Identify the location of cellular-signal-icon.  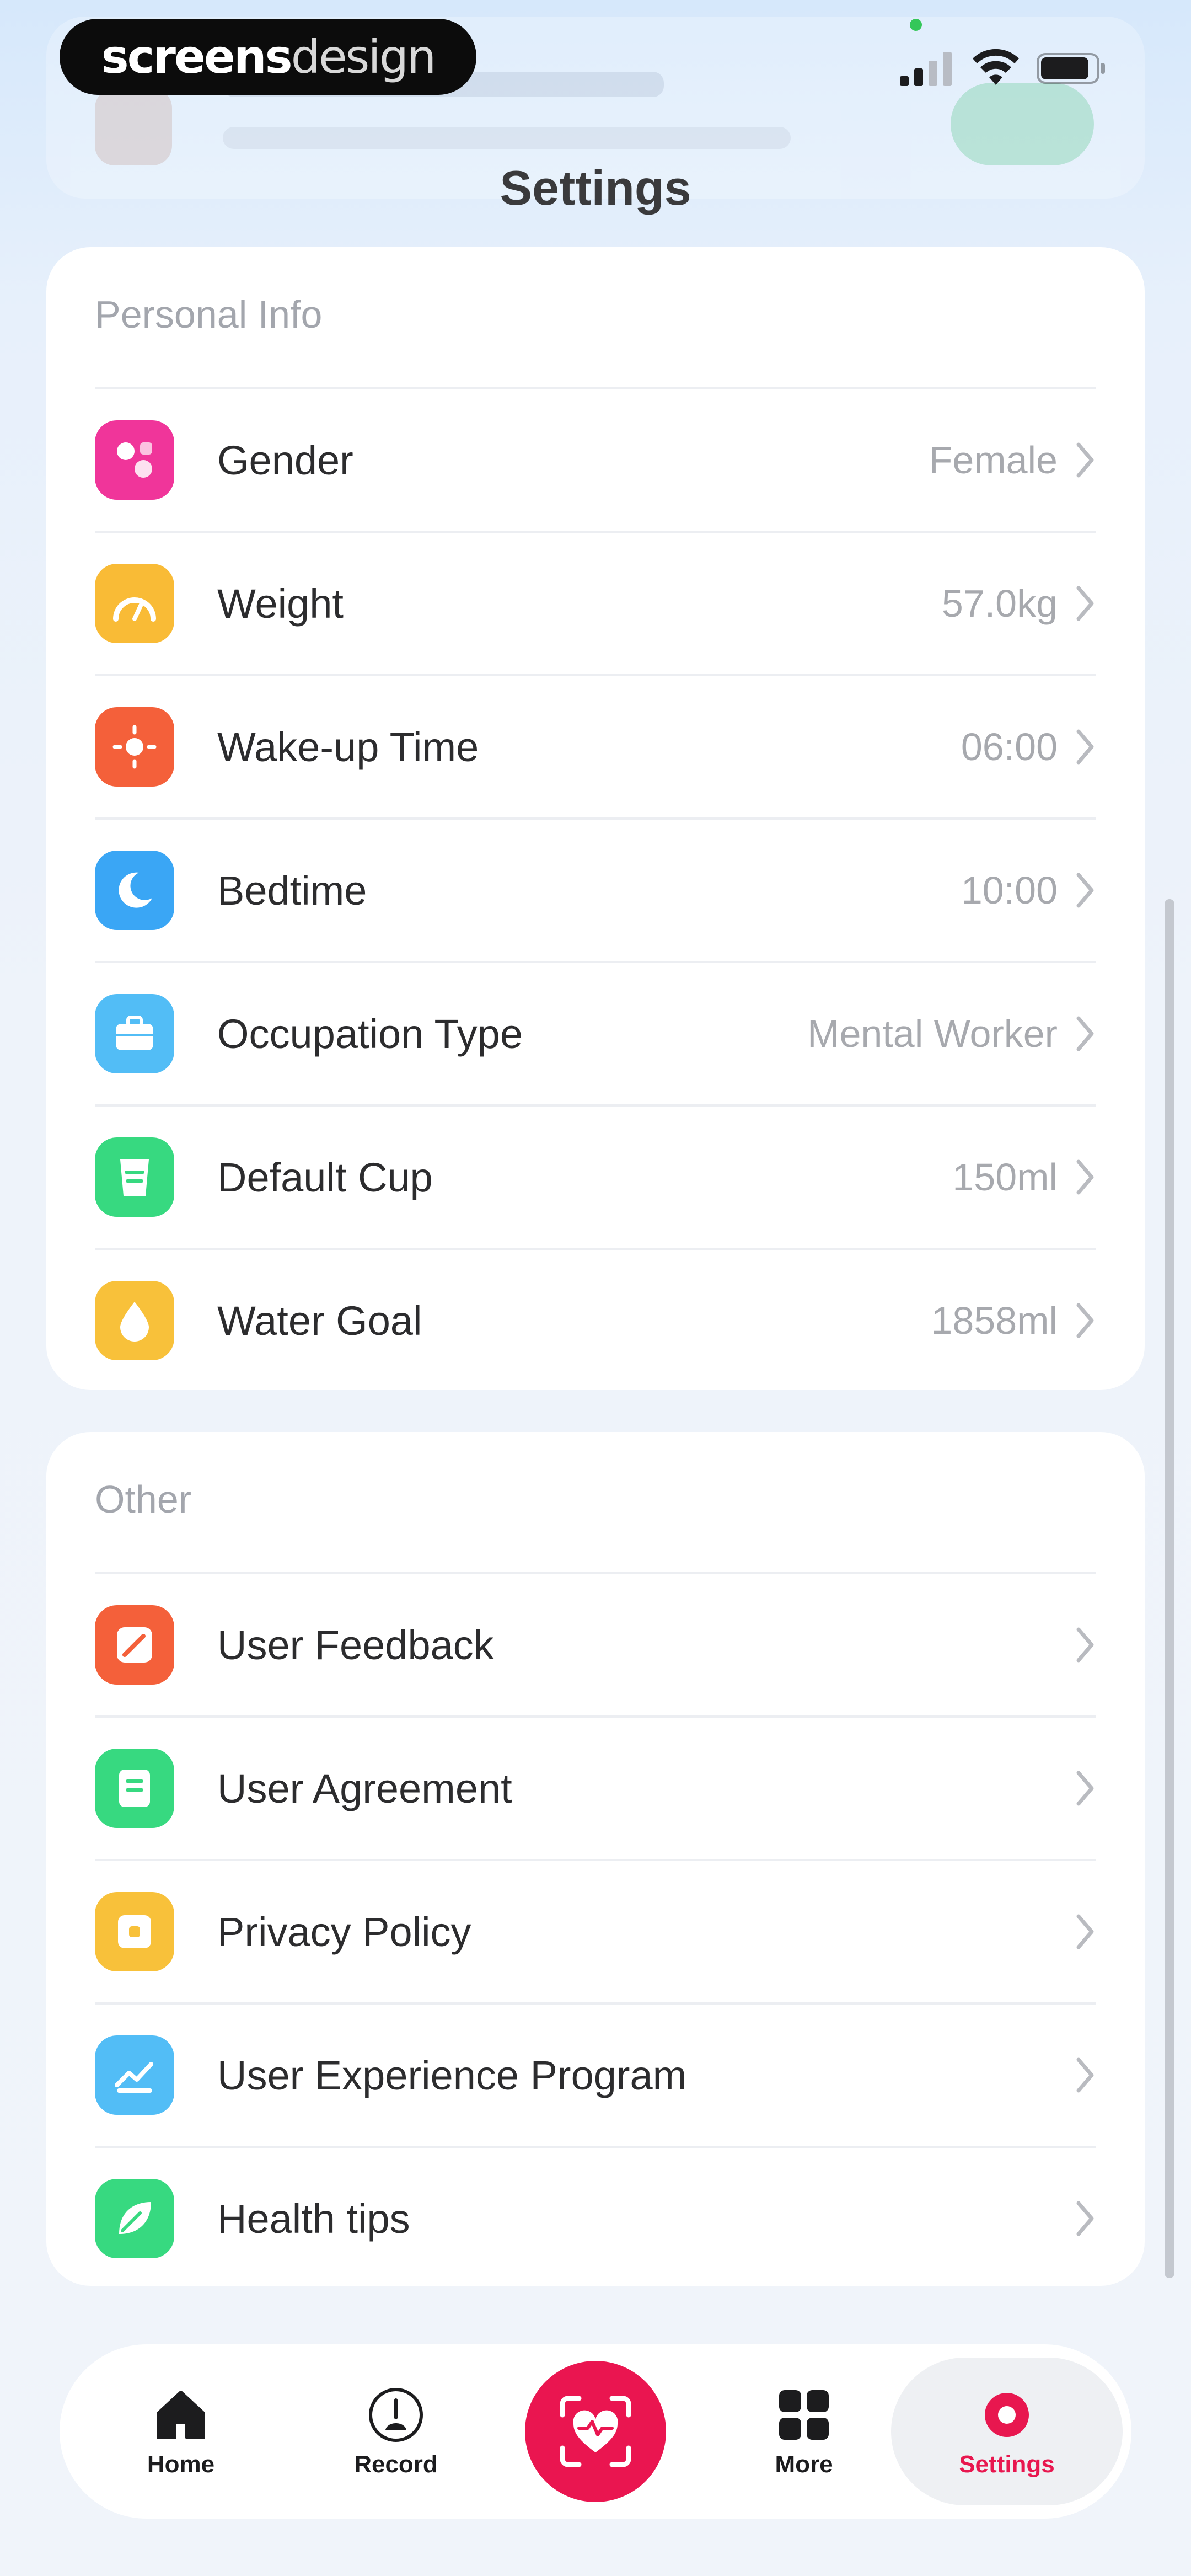
(926, 69).